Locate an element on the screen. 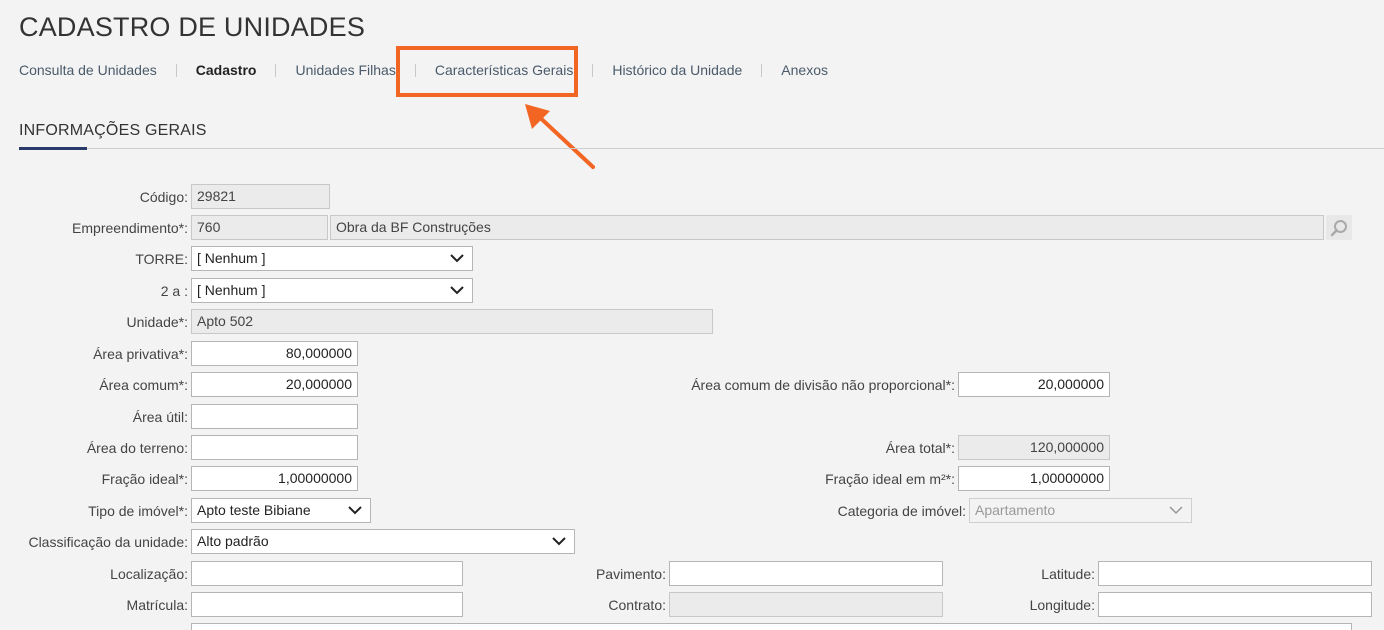  area-comum-divisao-field: 20,000000 is located at coordinates (1034, 384).